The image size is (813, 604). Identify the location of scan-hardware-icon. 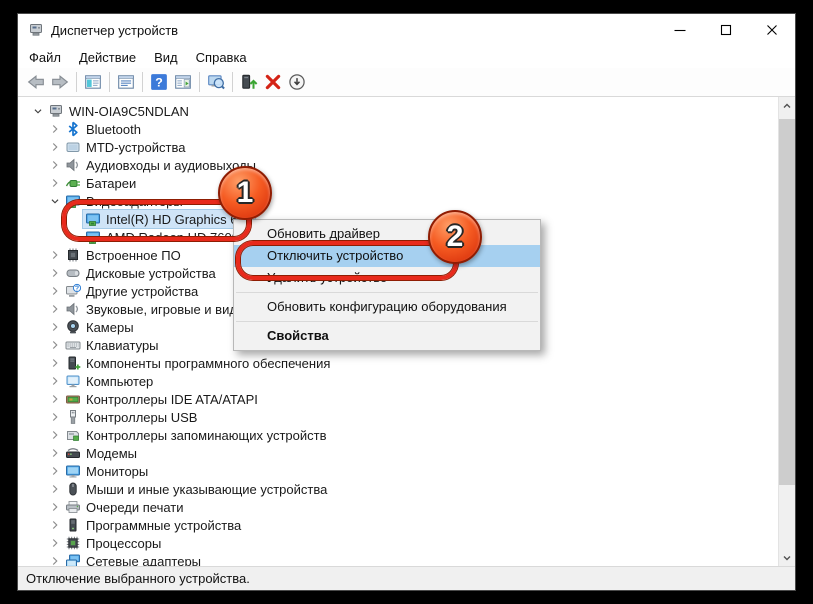
(216, 82).